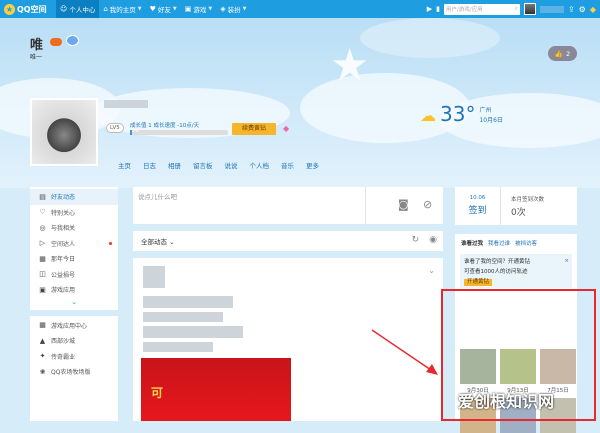 This screenshot has height=433, width=600. I want to click on music-play-icon: ▶, so click(429, 9).